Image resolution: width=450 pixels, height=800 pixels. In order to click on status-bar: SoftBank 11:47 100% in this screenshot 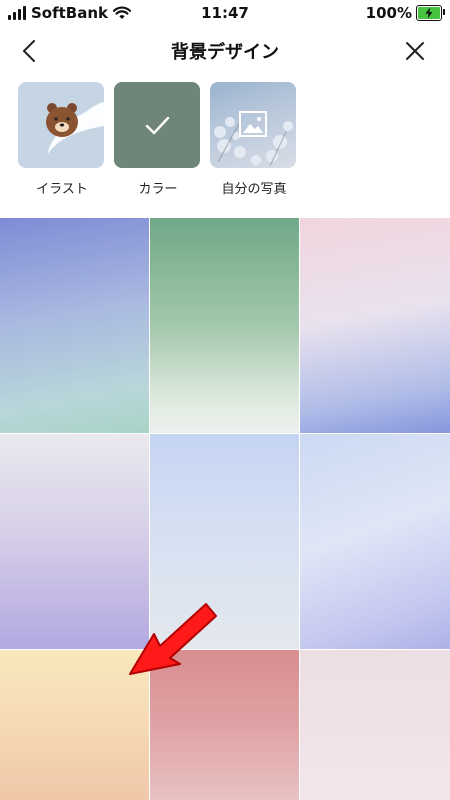, I will do `click(225, 13)`.